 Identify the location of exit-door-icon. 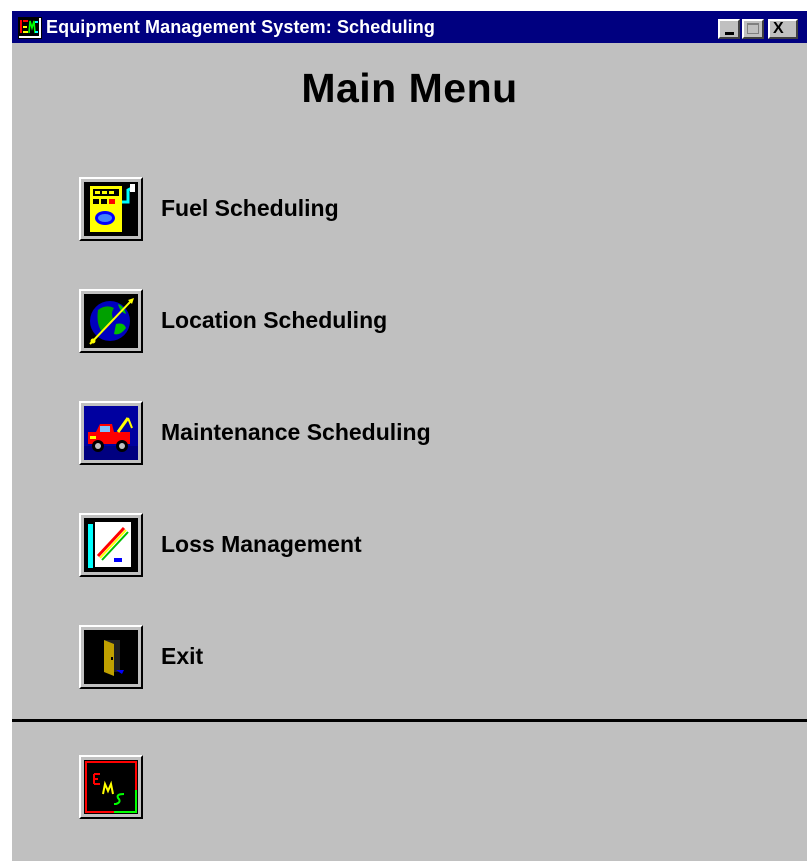
(111, 657).